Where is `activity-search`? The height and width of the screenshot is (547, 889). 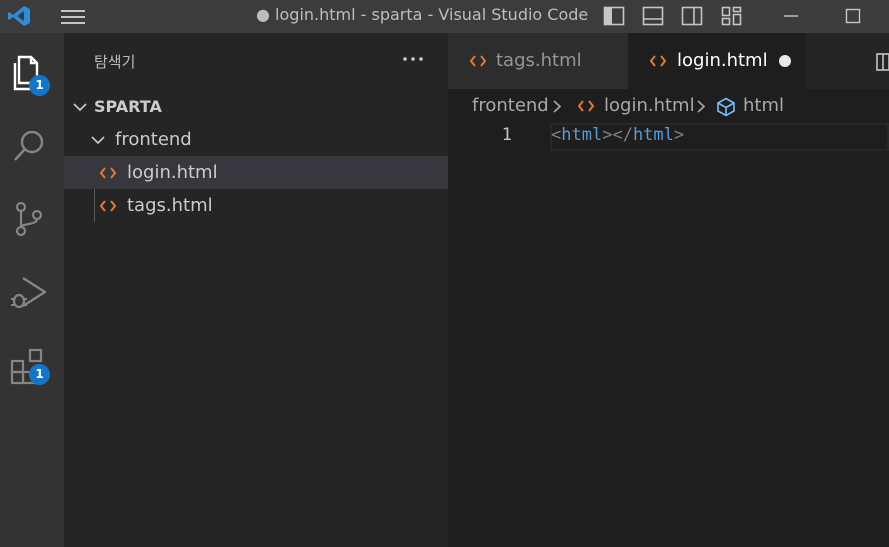
activity-search is located at coordinates (32, 148).